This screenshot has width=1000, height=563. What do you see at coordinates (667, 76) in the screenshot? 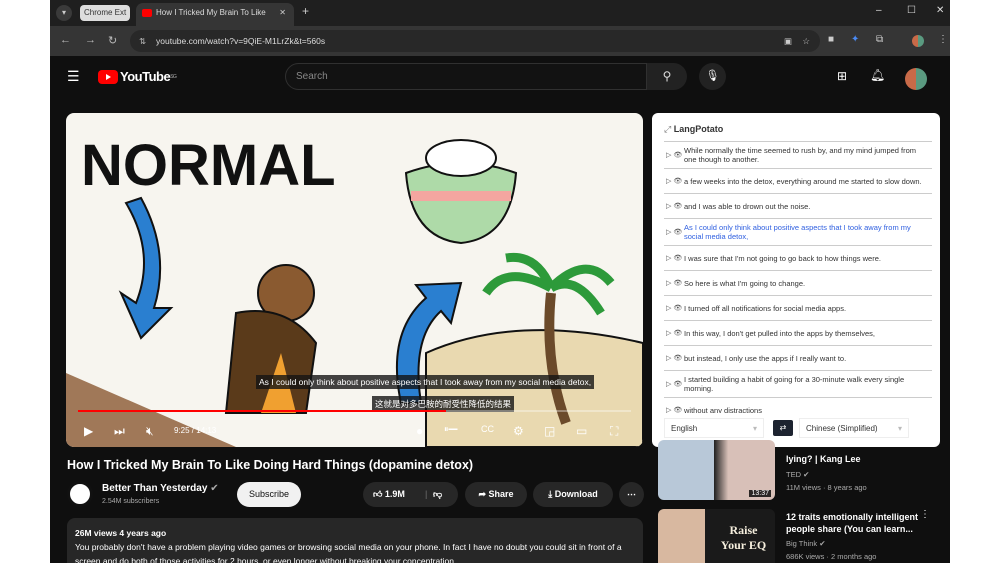
I see `search-button: ⚲` at bounding box center [667, 76].